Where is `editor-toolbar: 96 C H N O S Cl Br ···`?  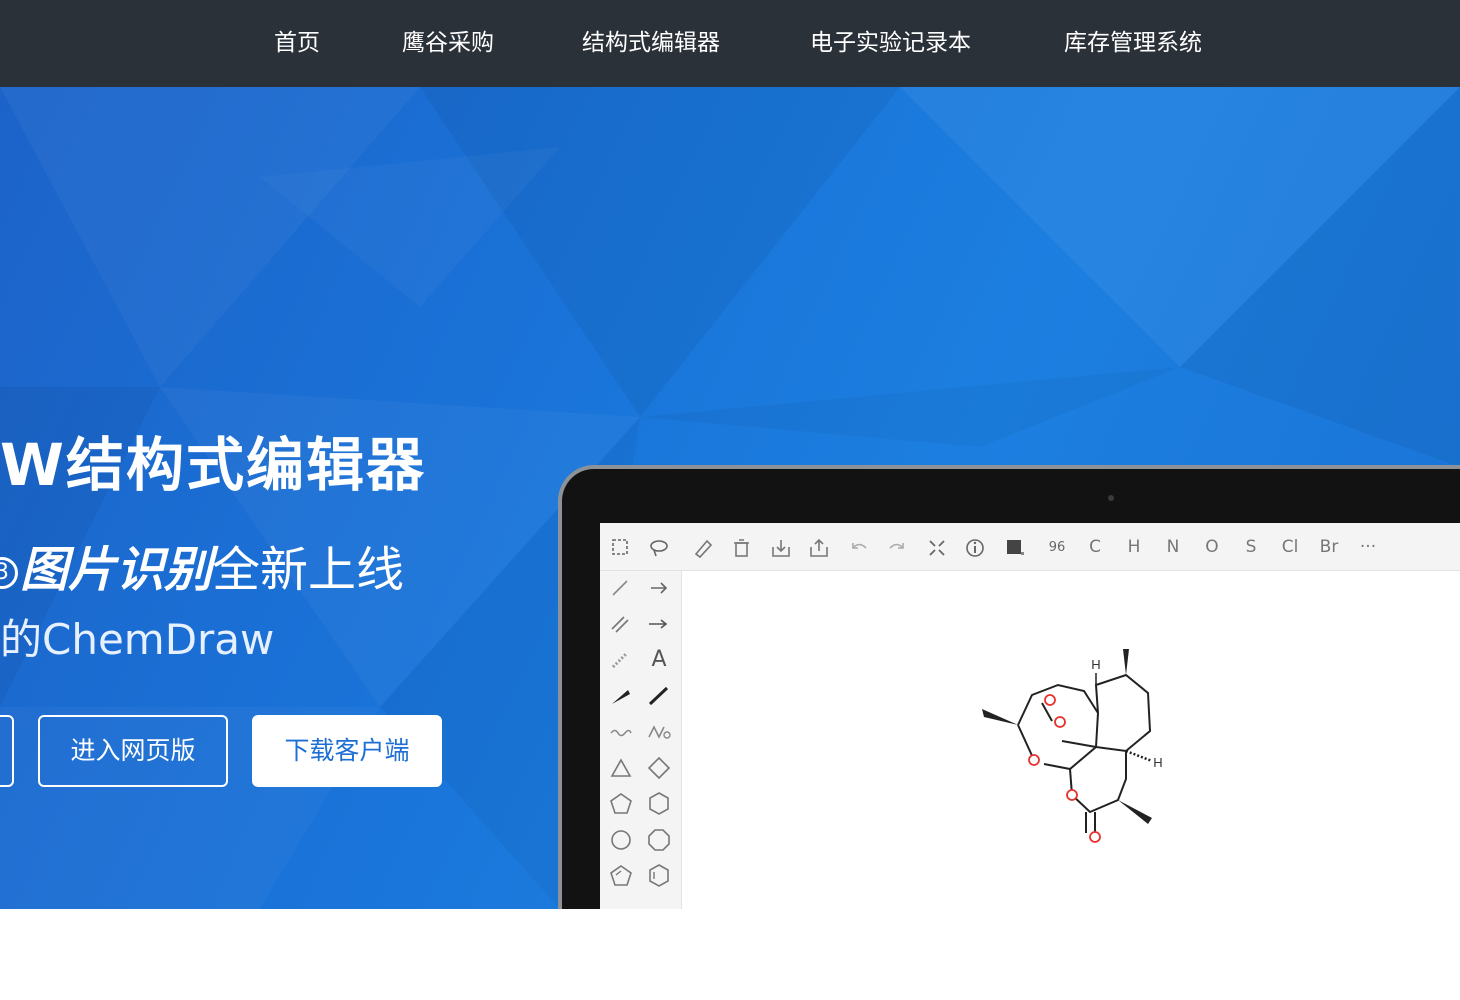
editor-toolbar: 96 C H N O S Cl Br ··· is located at coordinates (1030, 547).